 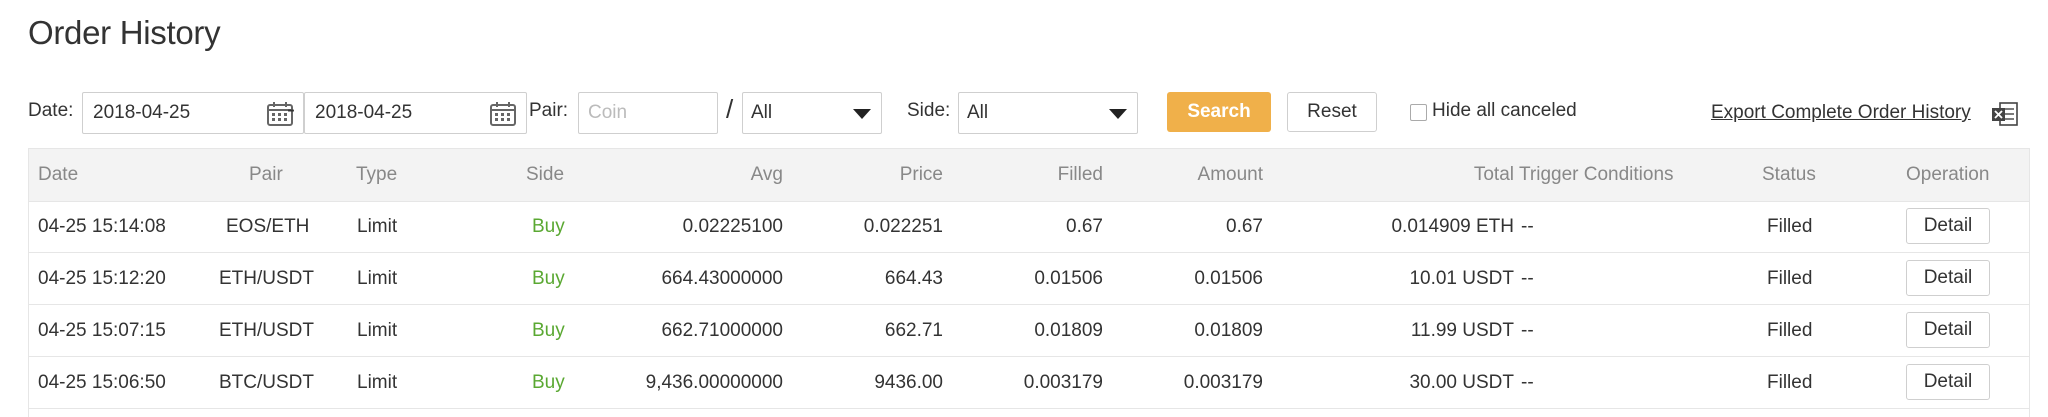 I want to click on cell-amount: 0.67, so click(x=1244, y=226).